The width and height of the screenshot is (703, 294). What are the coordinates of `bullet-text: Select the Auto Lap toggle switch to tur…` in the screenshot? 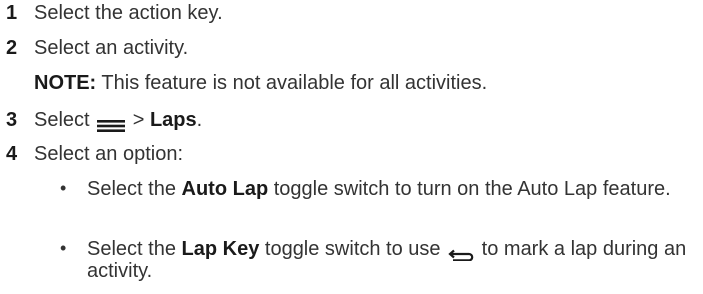 It's located at (387, 189).